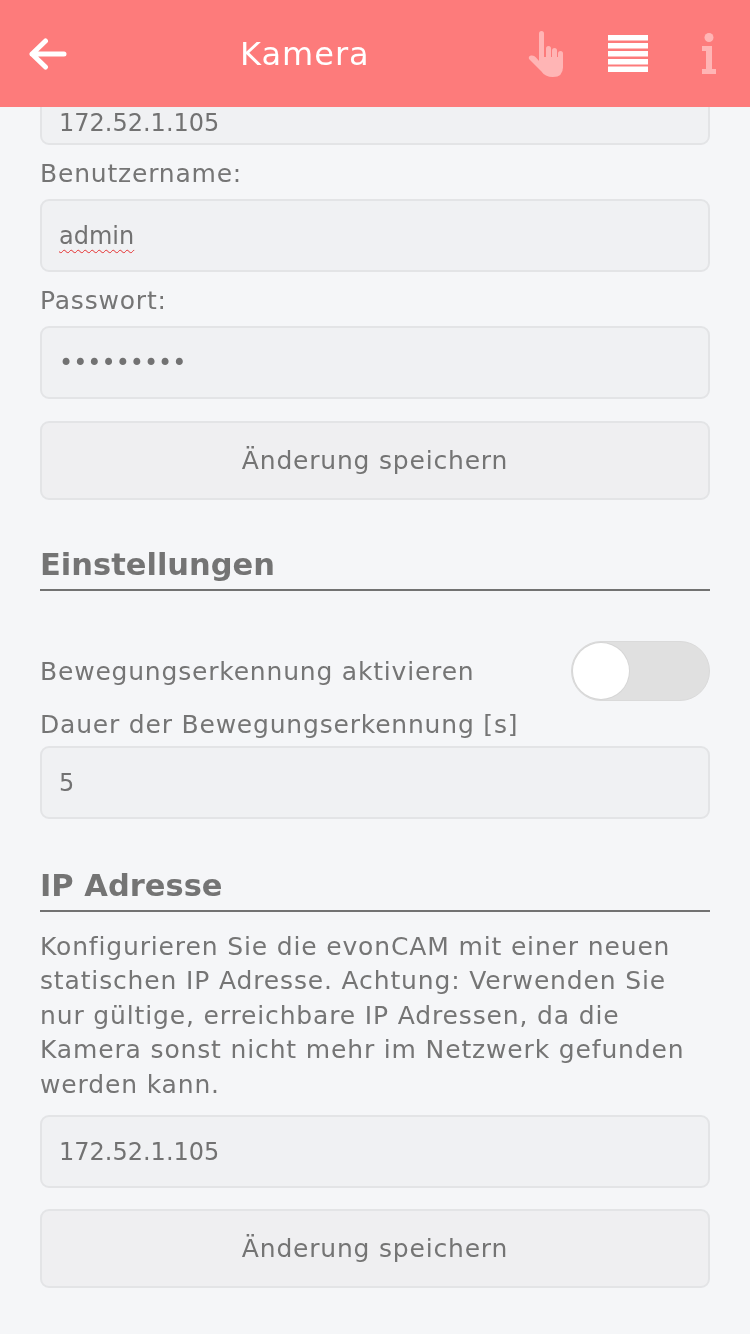 Image resolution: width=750 pixels, height=1334 pixels. Describe the element at coordinates (305, 53) in the screenshot. I see `page-title: Kamera` at that location.